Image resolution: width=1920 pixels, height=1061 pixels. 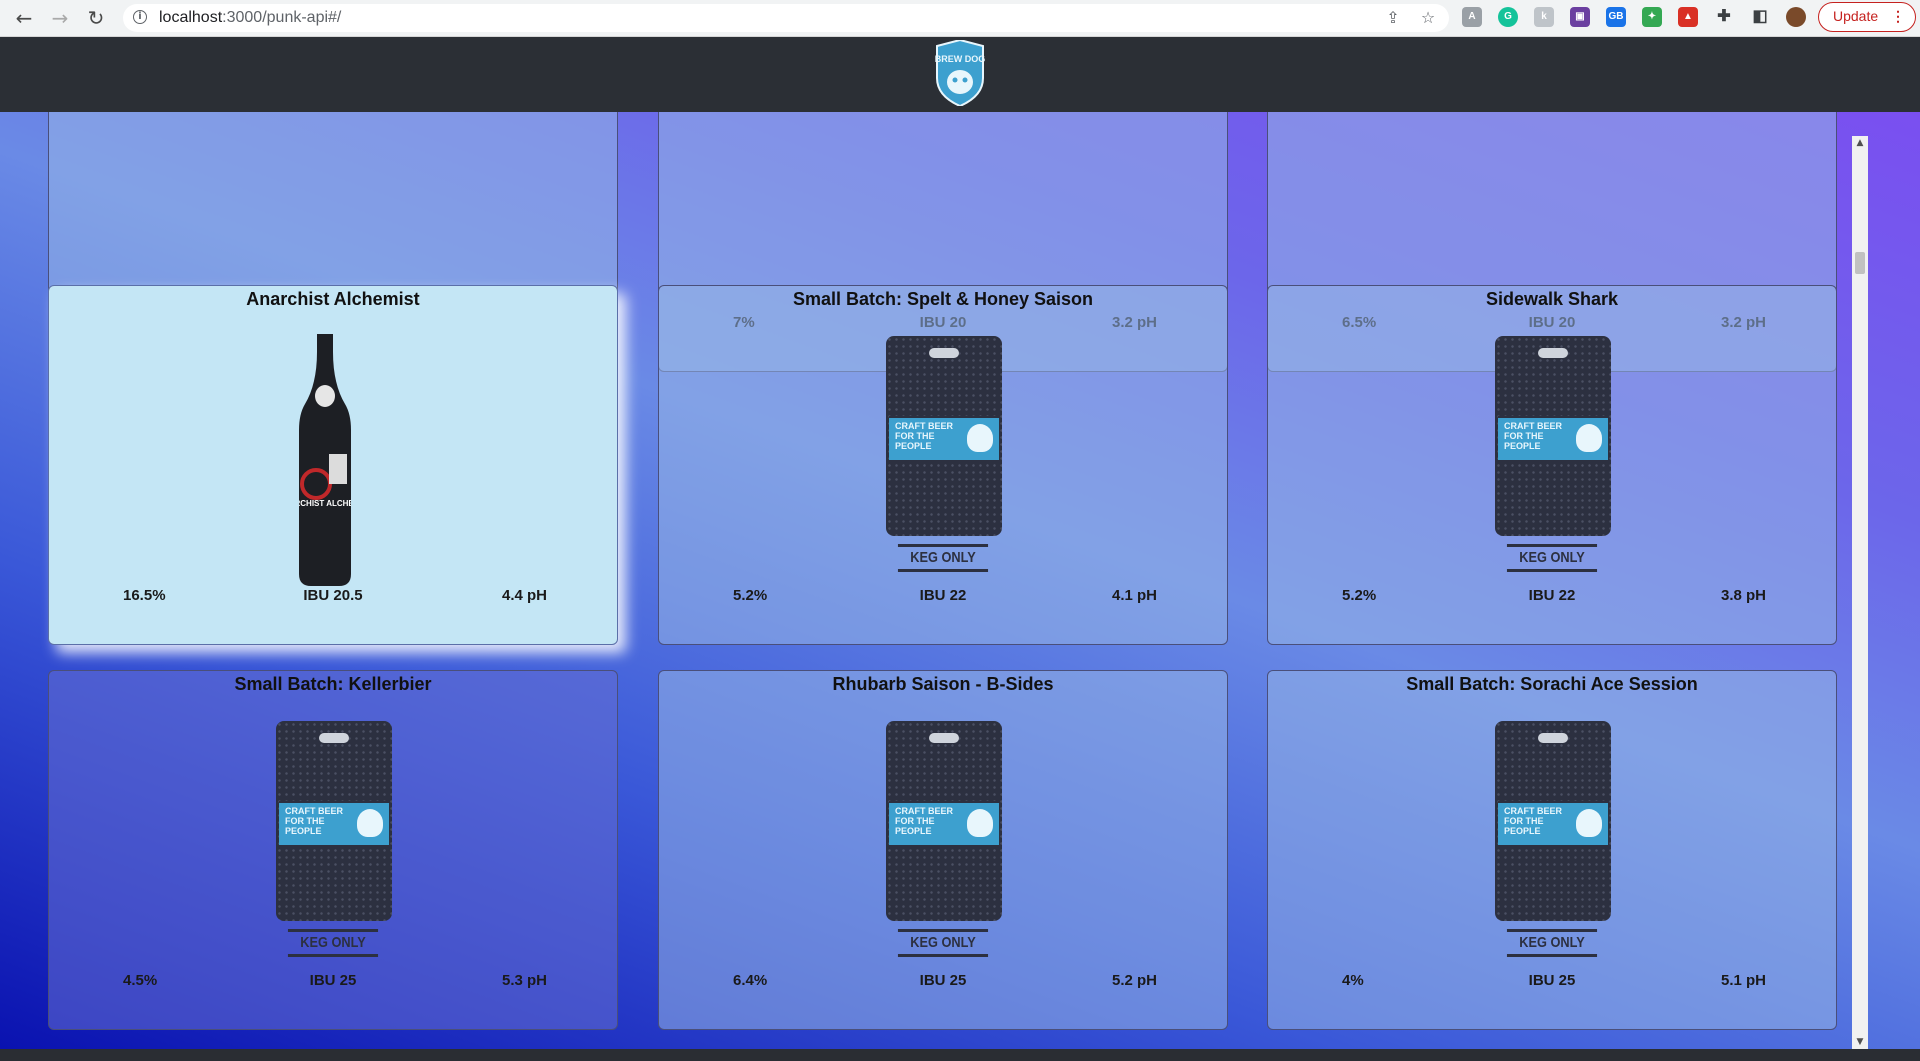 What do you see at coordinates (1580, 17) in the screenshot?
I see `extension-icon: ▣` at bounding box center [1580, 17].